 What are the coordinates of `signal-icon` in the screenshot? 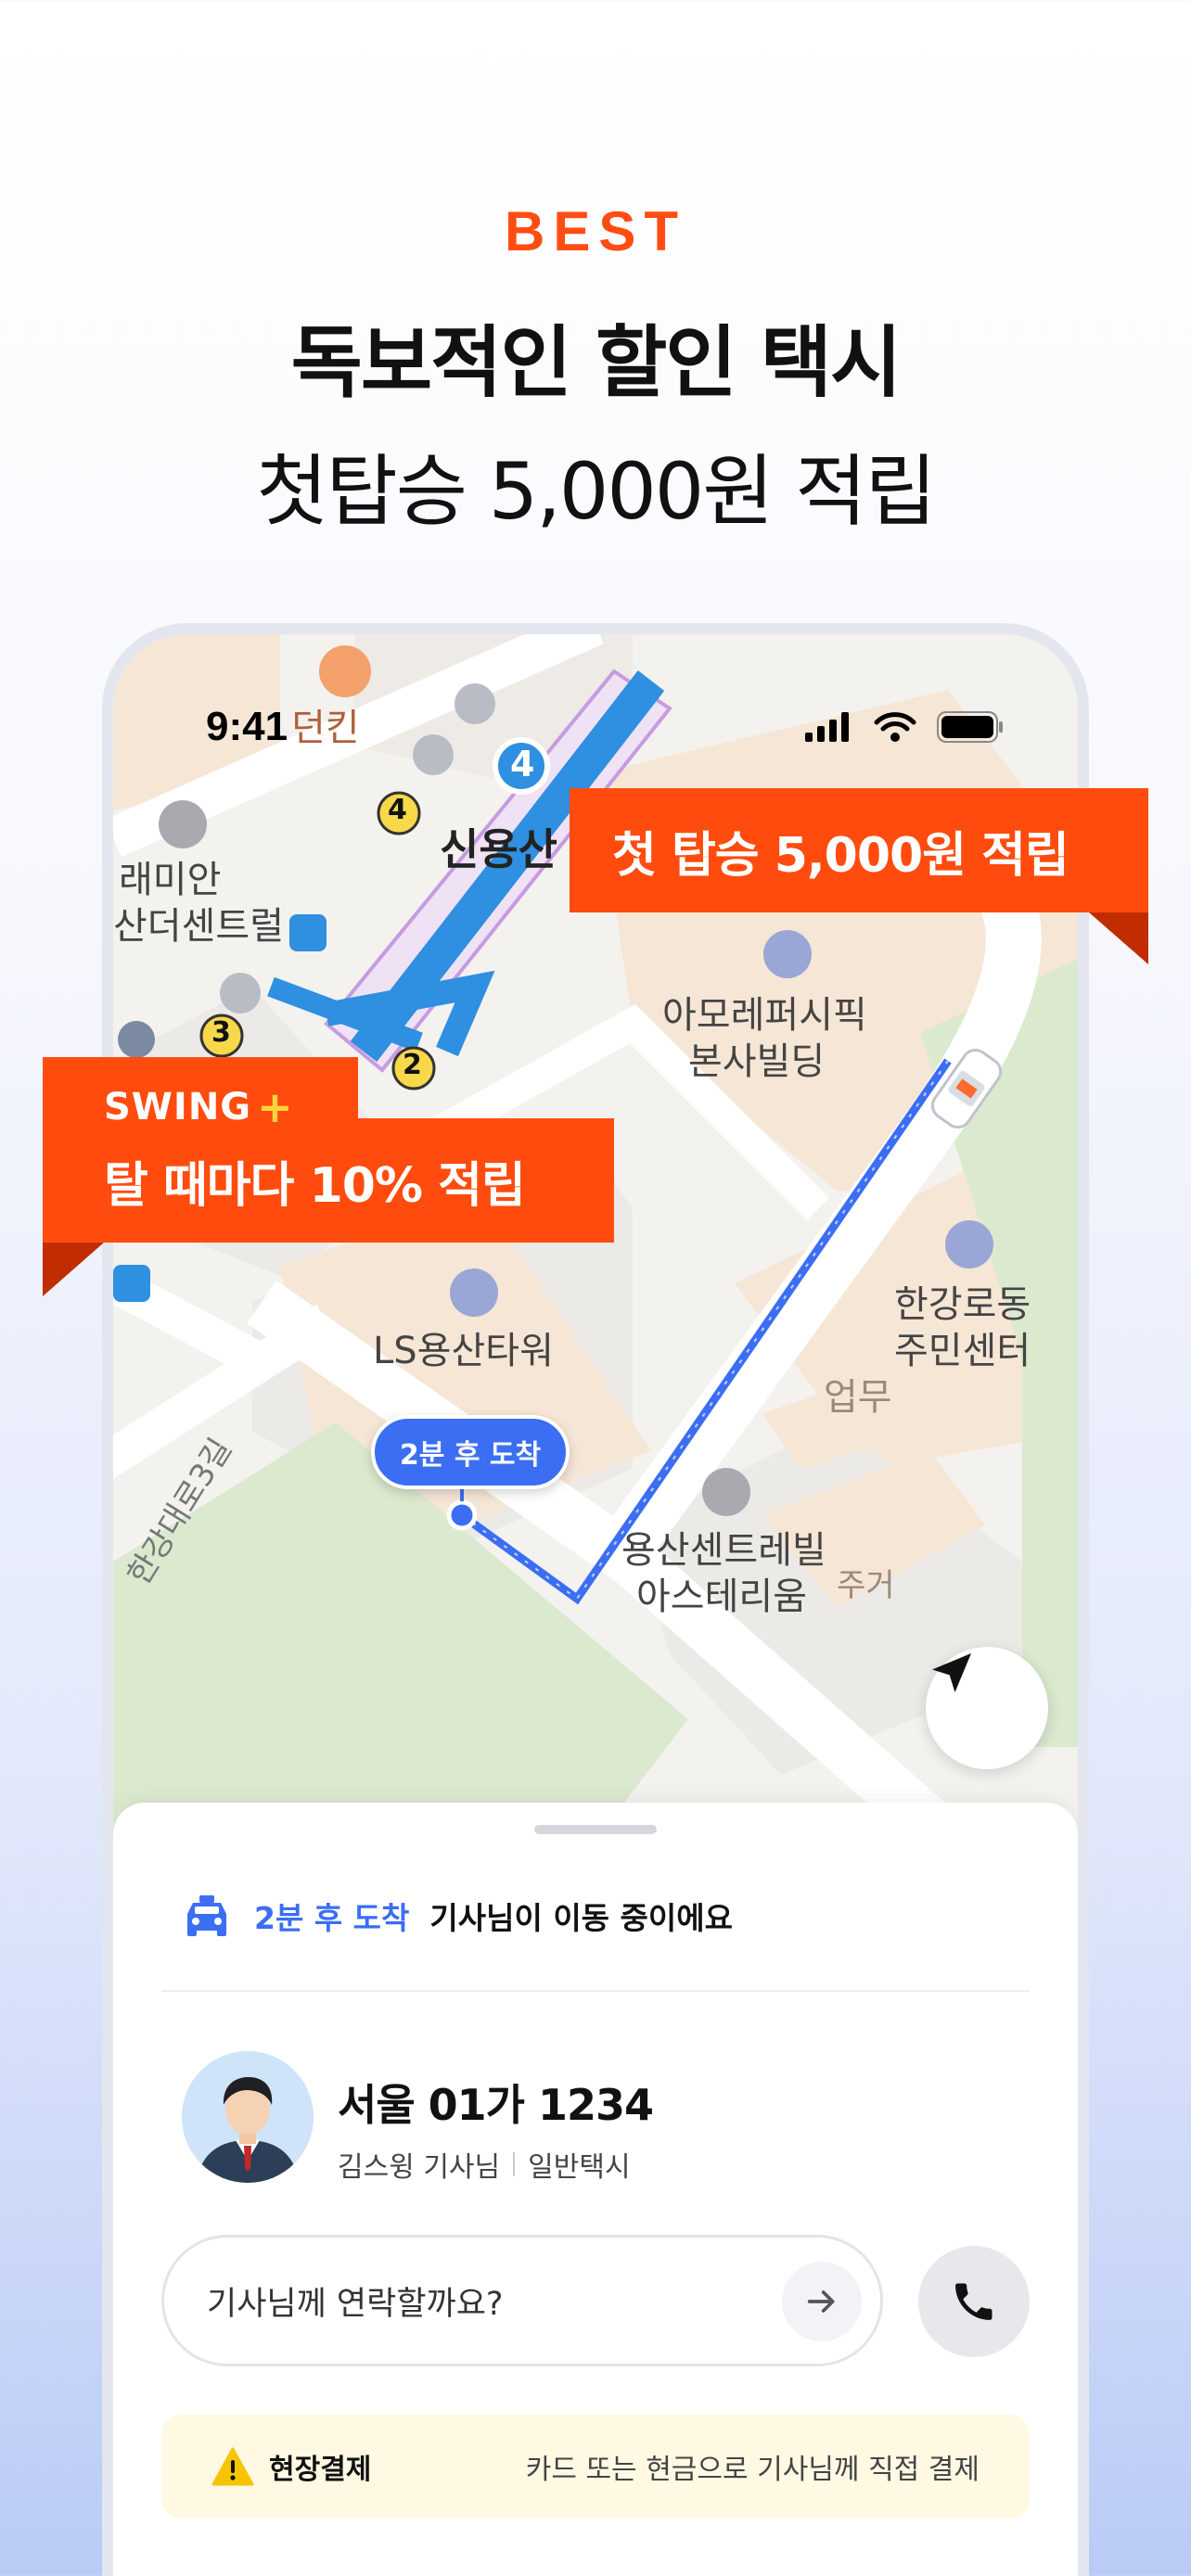 It's located at (827, 727).